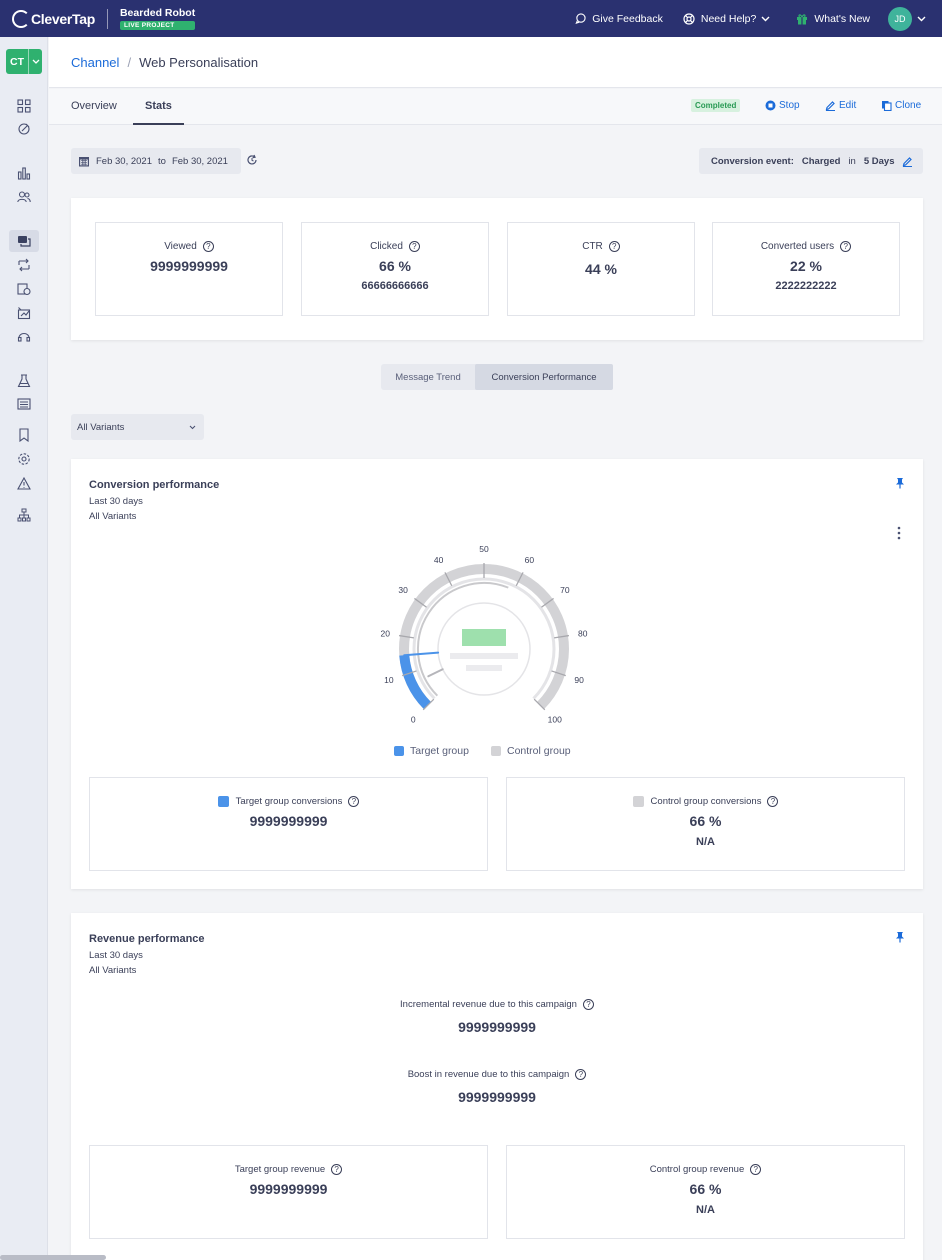  I want to click on support-icon, so click(24, 337).